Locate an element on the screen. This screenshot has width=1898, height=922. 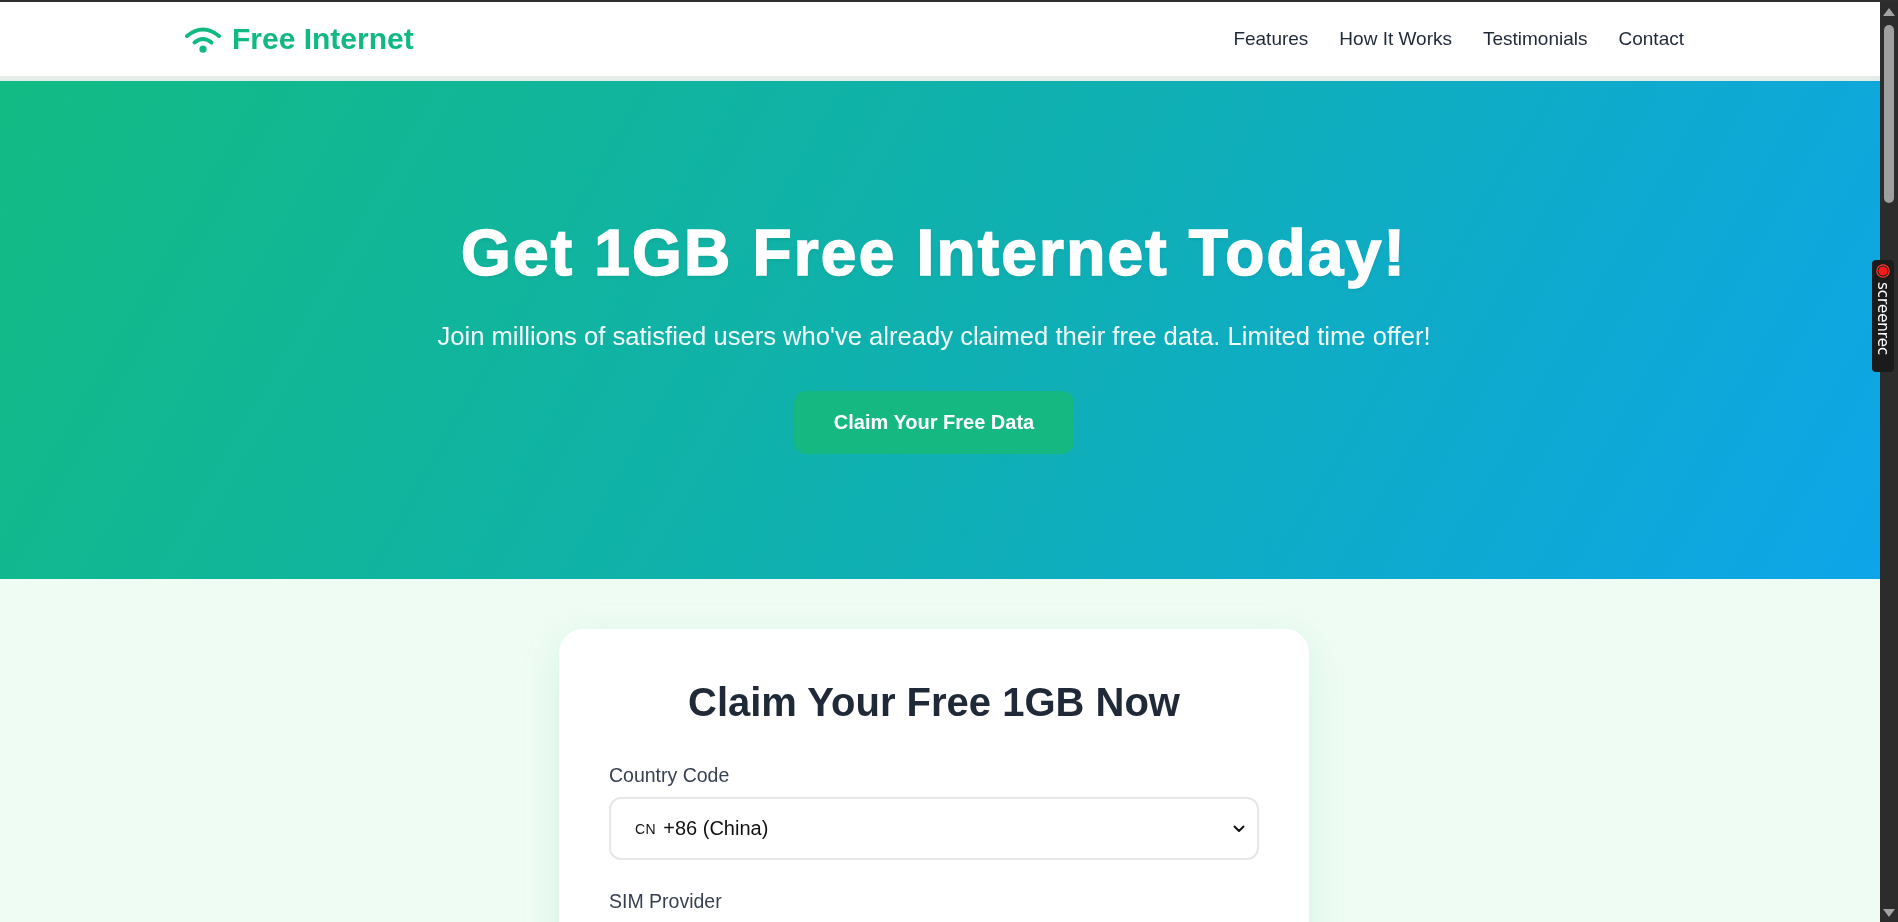
recorder-badge: screenrec is located at coordinates (1883, 316).